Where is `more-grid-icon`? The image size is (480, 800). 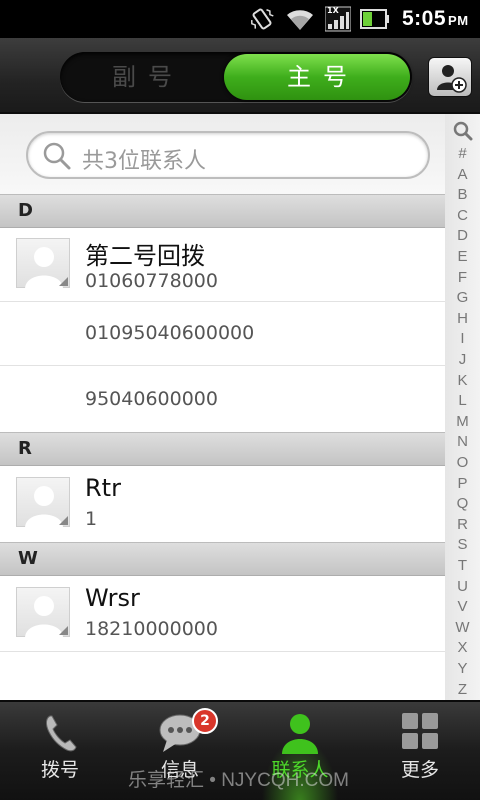
more-grid-icon is located at coordinates (420, 731).